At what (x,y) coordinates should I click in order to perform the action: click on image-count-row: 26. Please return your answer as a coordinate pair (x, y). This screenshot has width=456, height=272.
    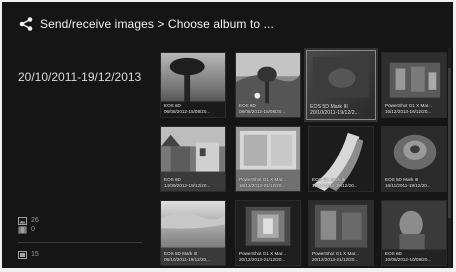
    Looking at the image, I should click on (28, 220).